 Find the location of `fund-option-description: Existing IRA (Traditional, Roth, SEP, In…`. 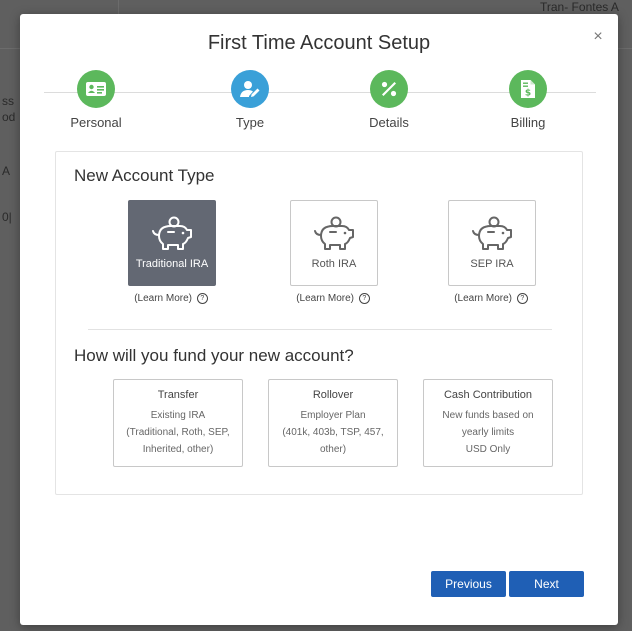

fund-option-description: Existing IRA (Traditional, Roth, SEP, In… is located at coordinates (178, 432).